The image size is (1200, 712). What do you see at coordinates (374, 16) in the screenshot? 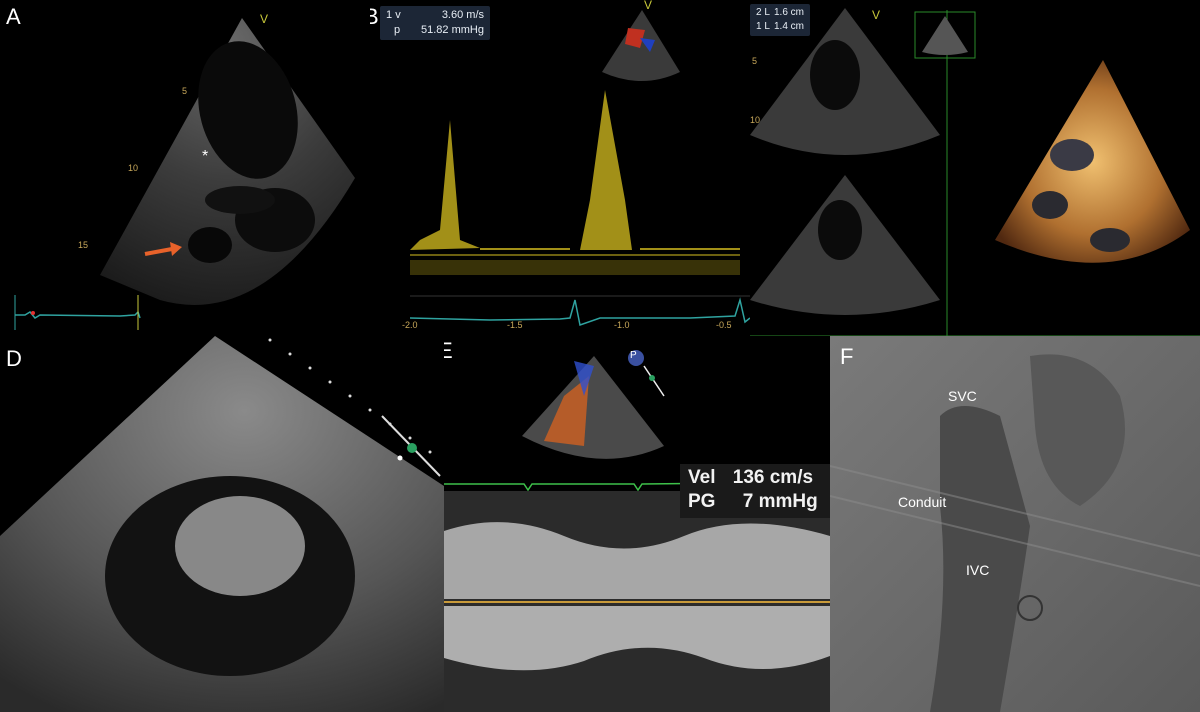
I see `panel-letter-b: B` at bounding box center [374, 16].